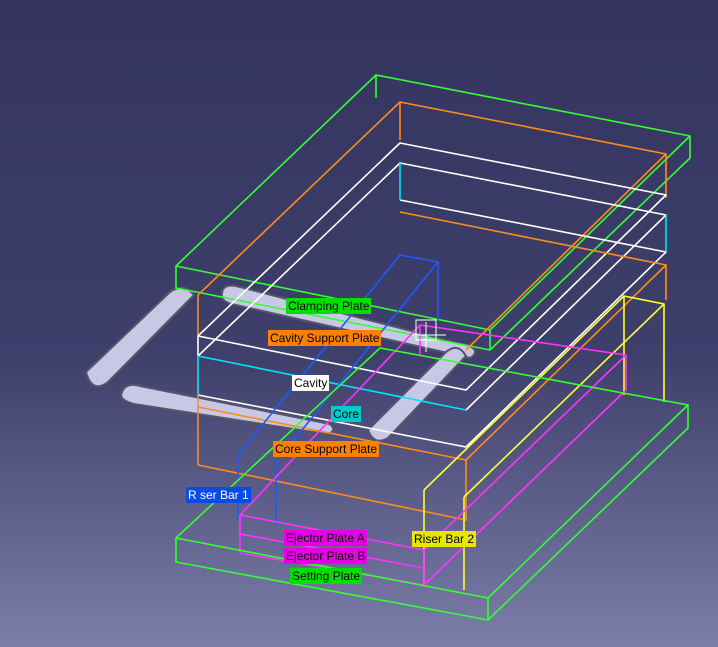 The image size is (718, 647). I want to click on label-core-support-plate: Core Support Plate, so click(326, 449).